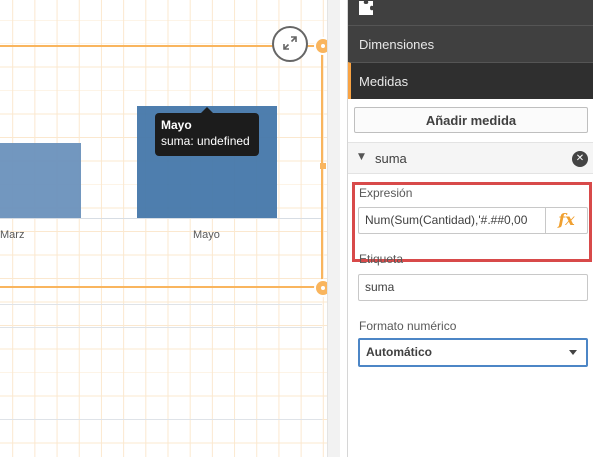 This screenshot has height=457, width=593. I want to click on fx-button: fx, so click(566, 220).